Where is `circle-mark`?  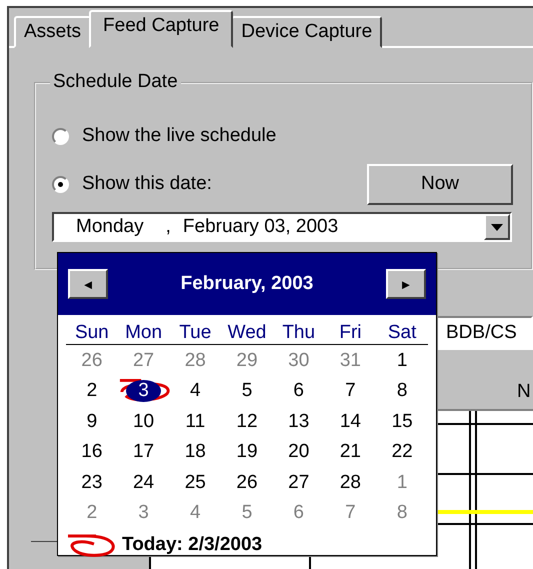 circle-mark is located at coordinates (92, 545).